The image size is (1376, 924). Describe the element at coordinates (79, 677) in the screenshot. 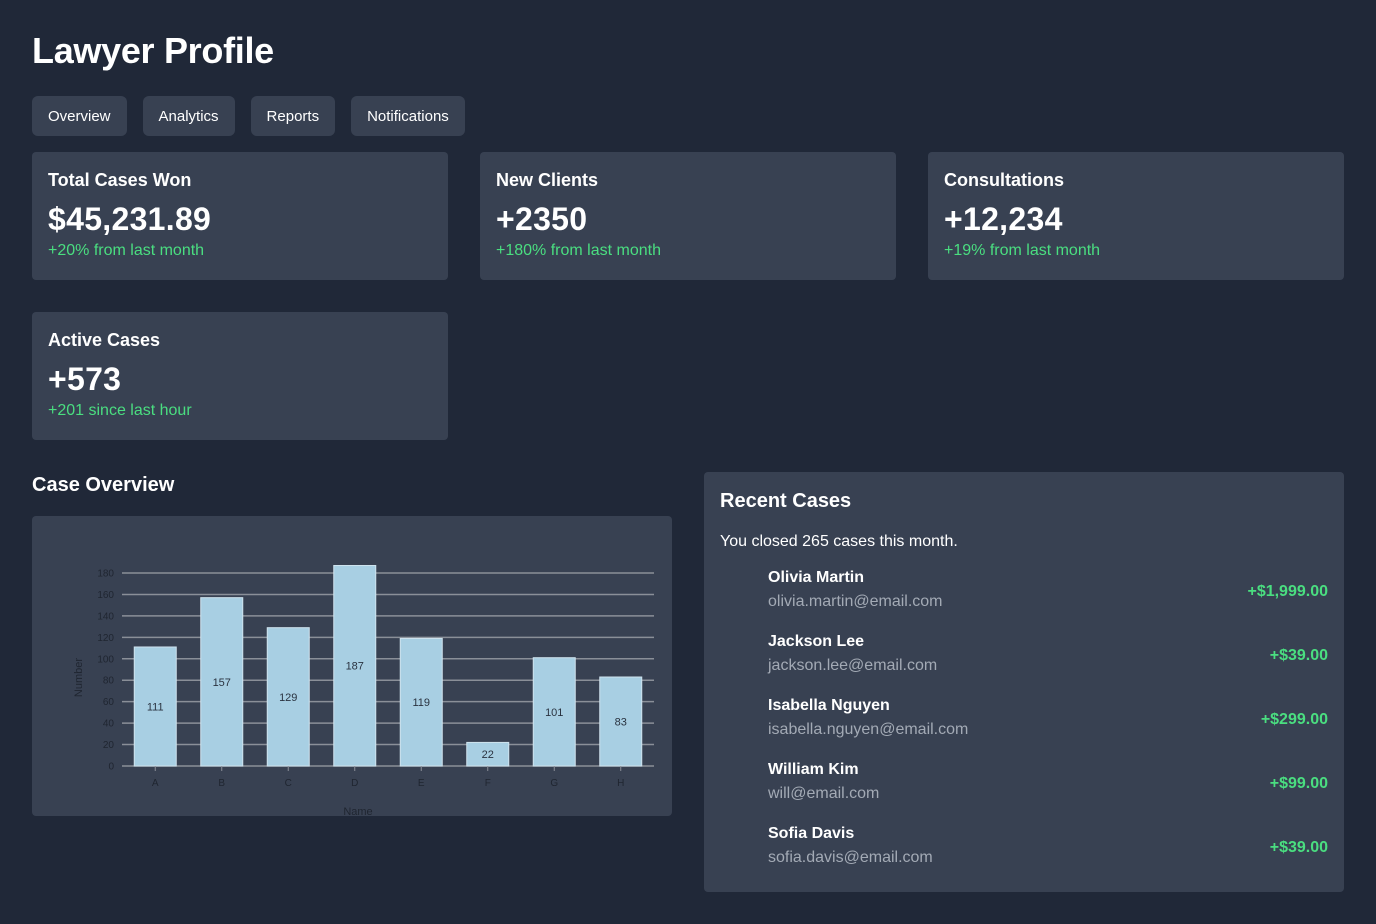

I see `y-axis-label: Number` at that location.